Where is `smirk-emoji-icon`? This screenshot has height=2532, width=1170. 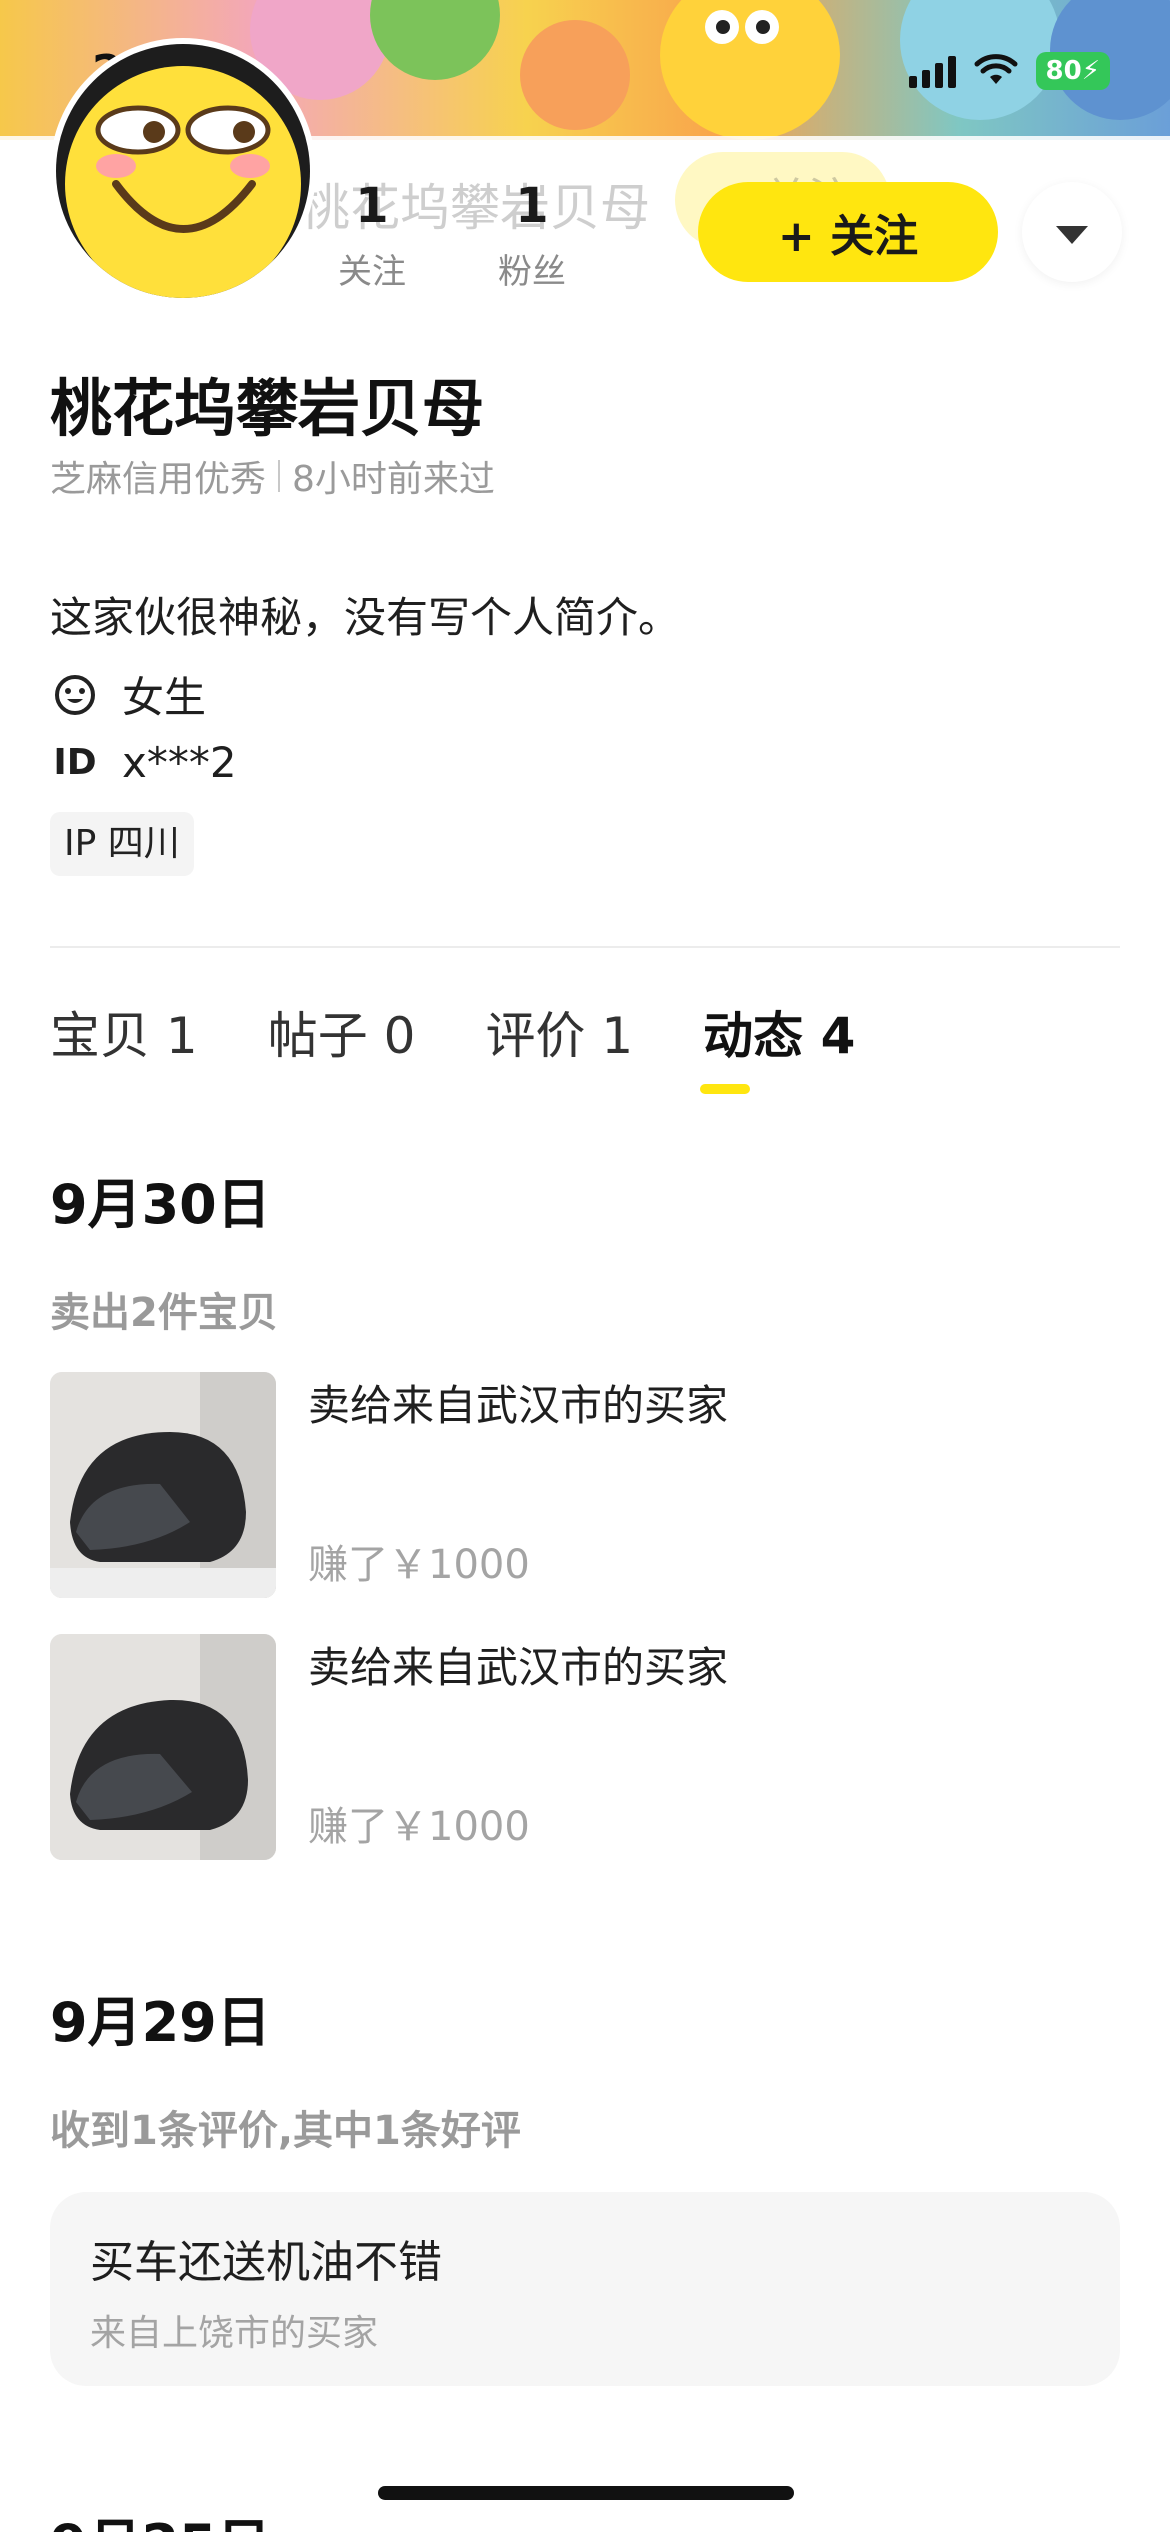
smirk-emoji-icon is located at coordinates (183, 182).